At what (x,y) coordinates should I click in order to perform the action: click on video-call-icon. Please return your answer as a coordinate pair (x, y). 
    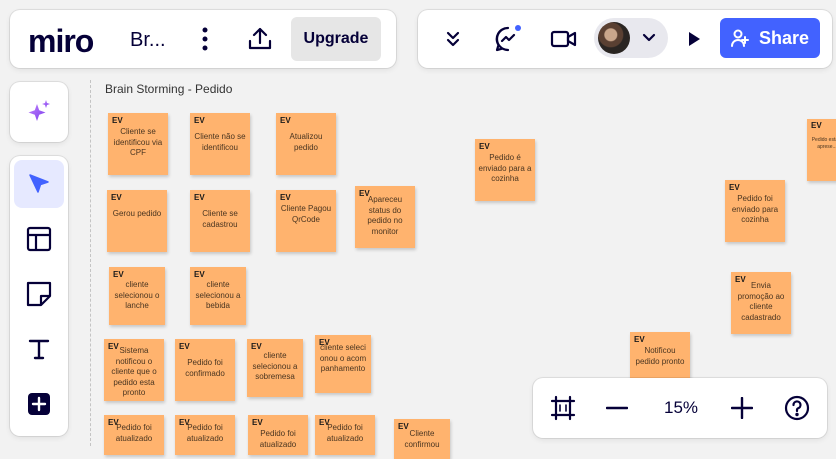
    Looking at the image, I should click on (564, 39).